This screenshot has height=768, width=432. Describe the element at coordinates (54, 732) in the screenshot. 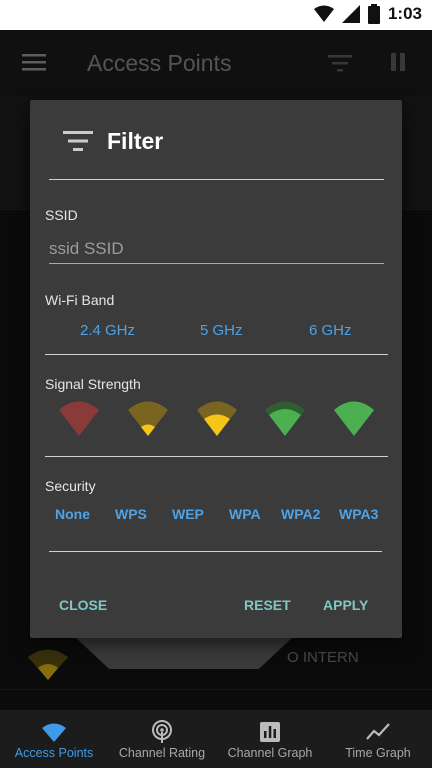

I see `wifi-icon` at that location.